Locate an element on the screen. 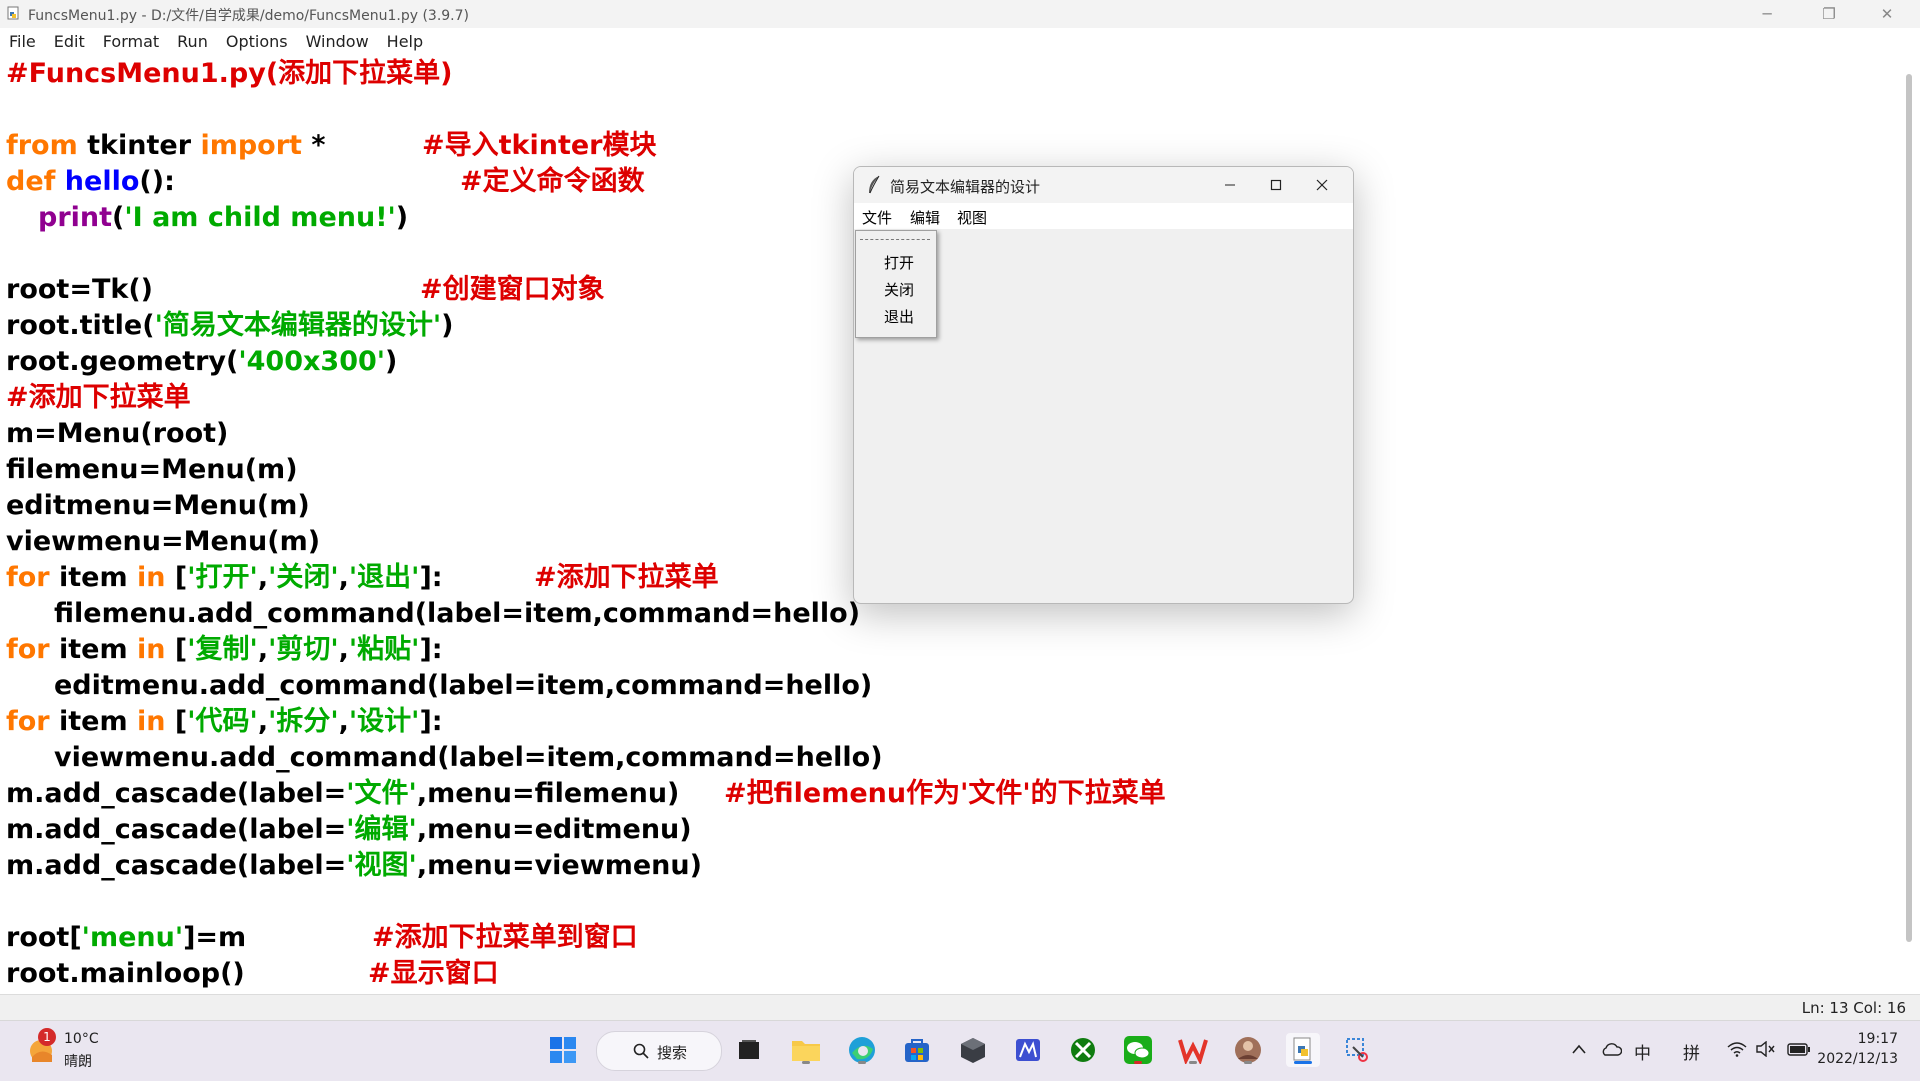  code-text: viewmenu=Menu(m) is located at coordinates (163, 541).